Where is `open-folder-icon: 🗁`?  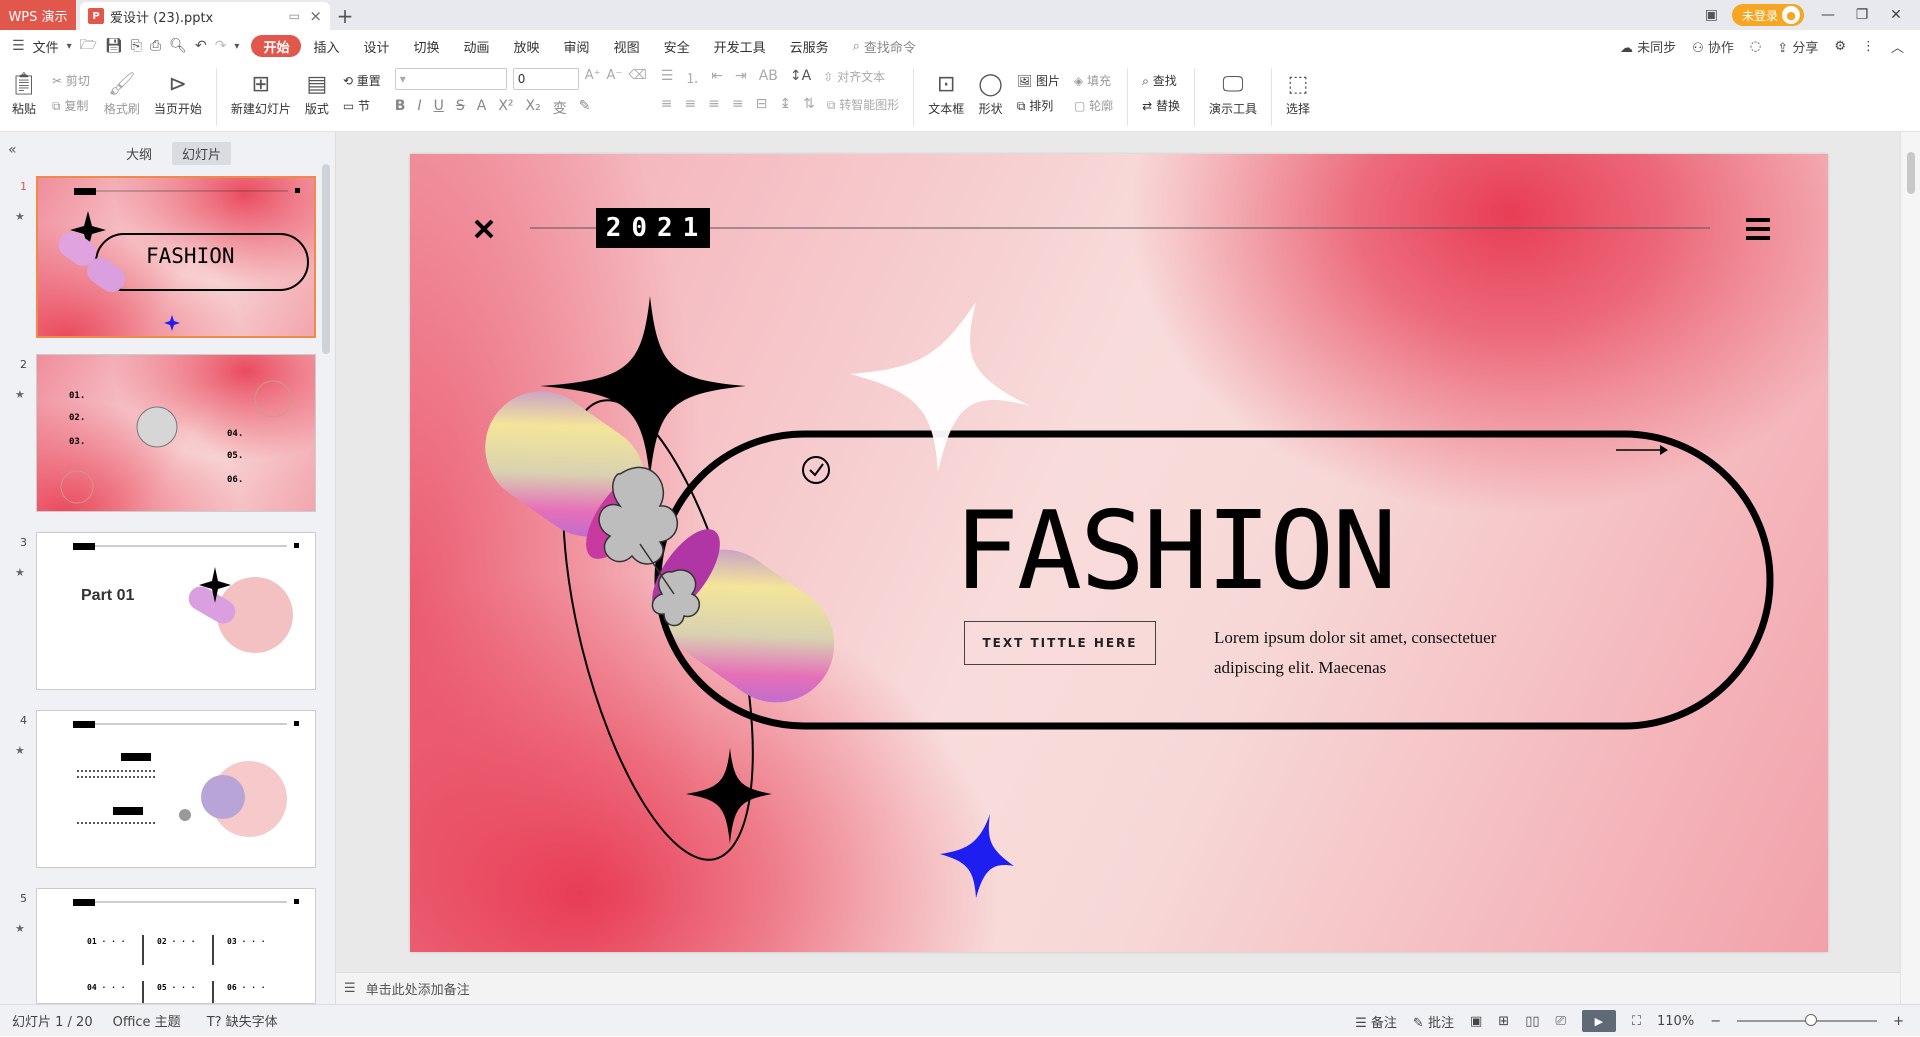
open-folder-icon: 🗁 is located at coordinates (88, 46).